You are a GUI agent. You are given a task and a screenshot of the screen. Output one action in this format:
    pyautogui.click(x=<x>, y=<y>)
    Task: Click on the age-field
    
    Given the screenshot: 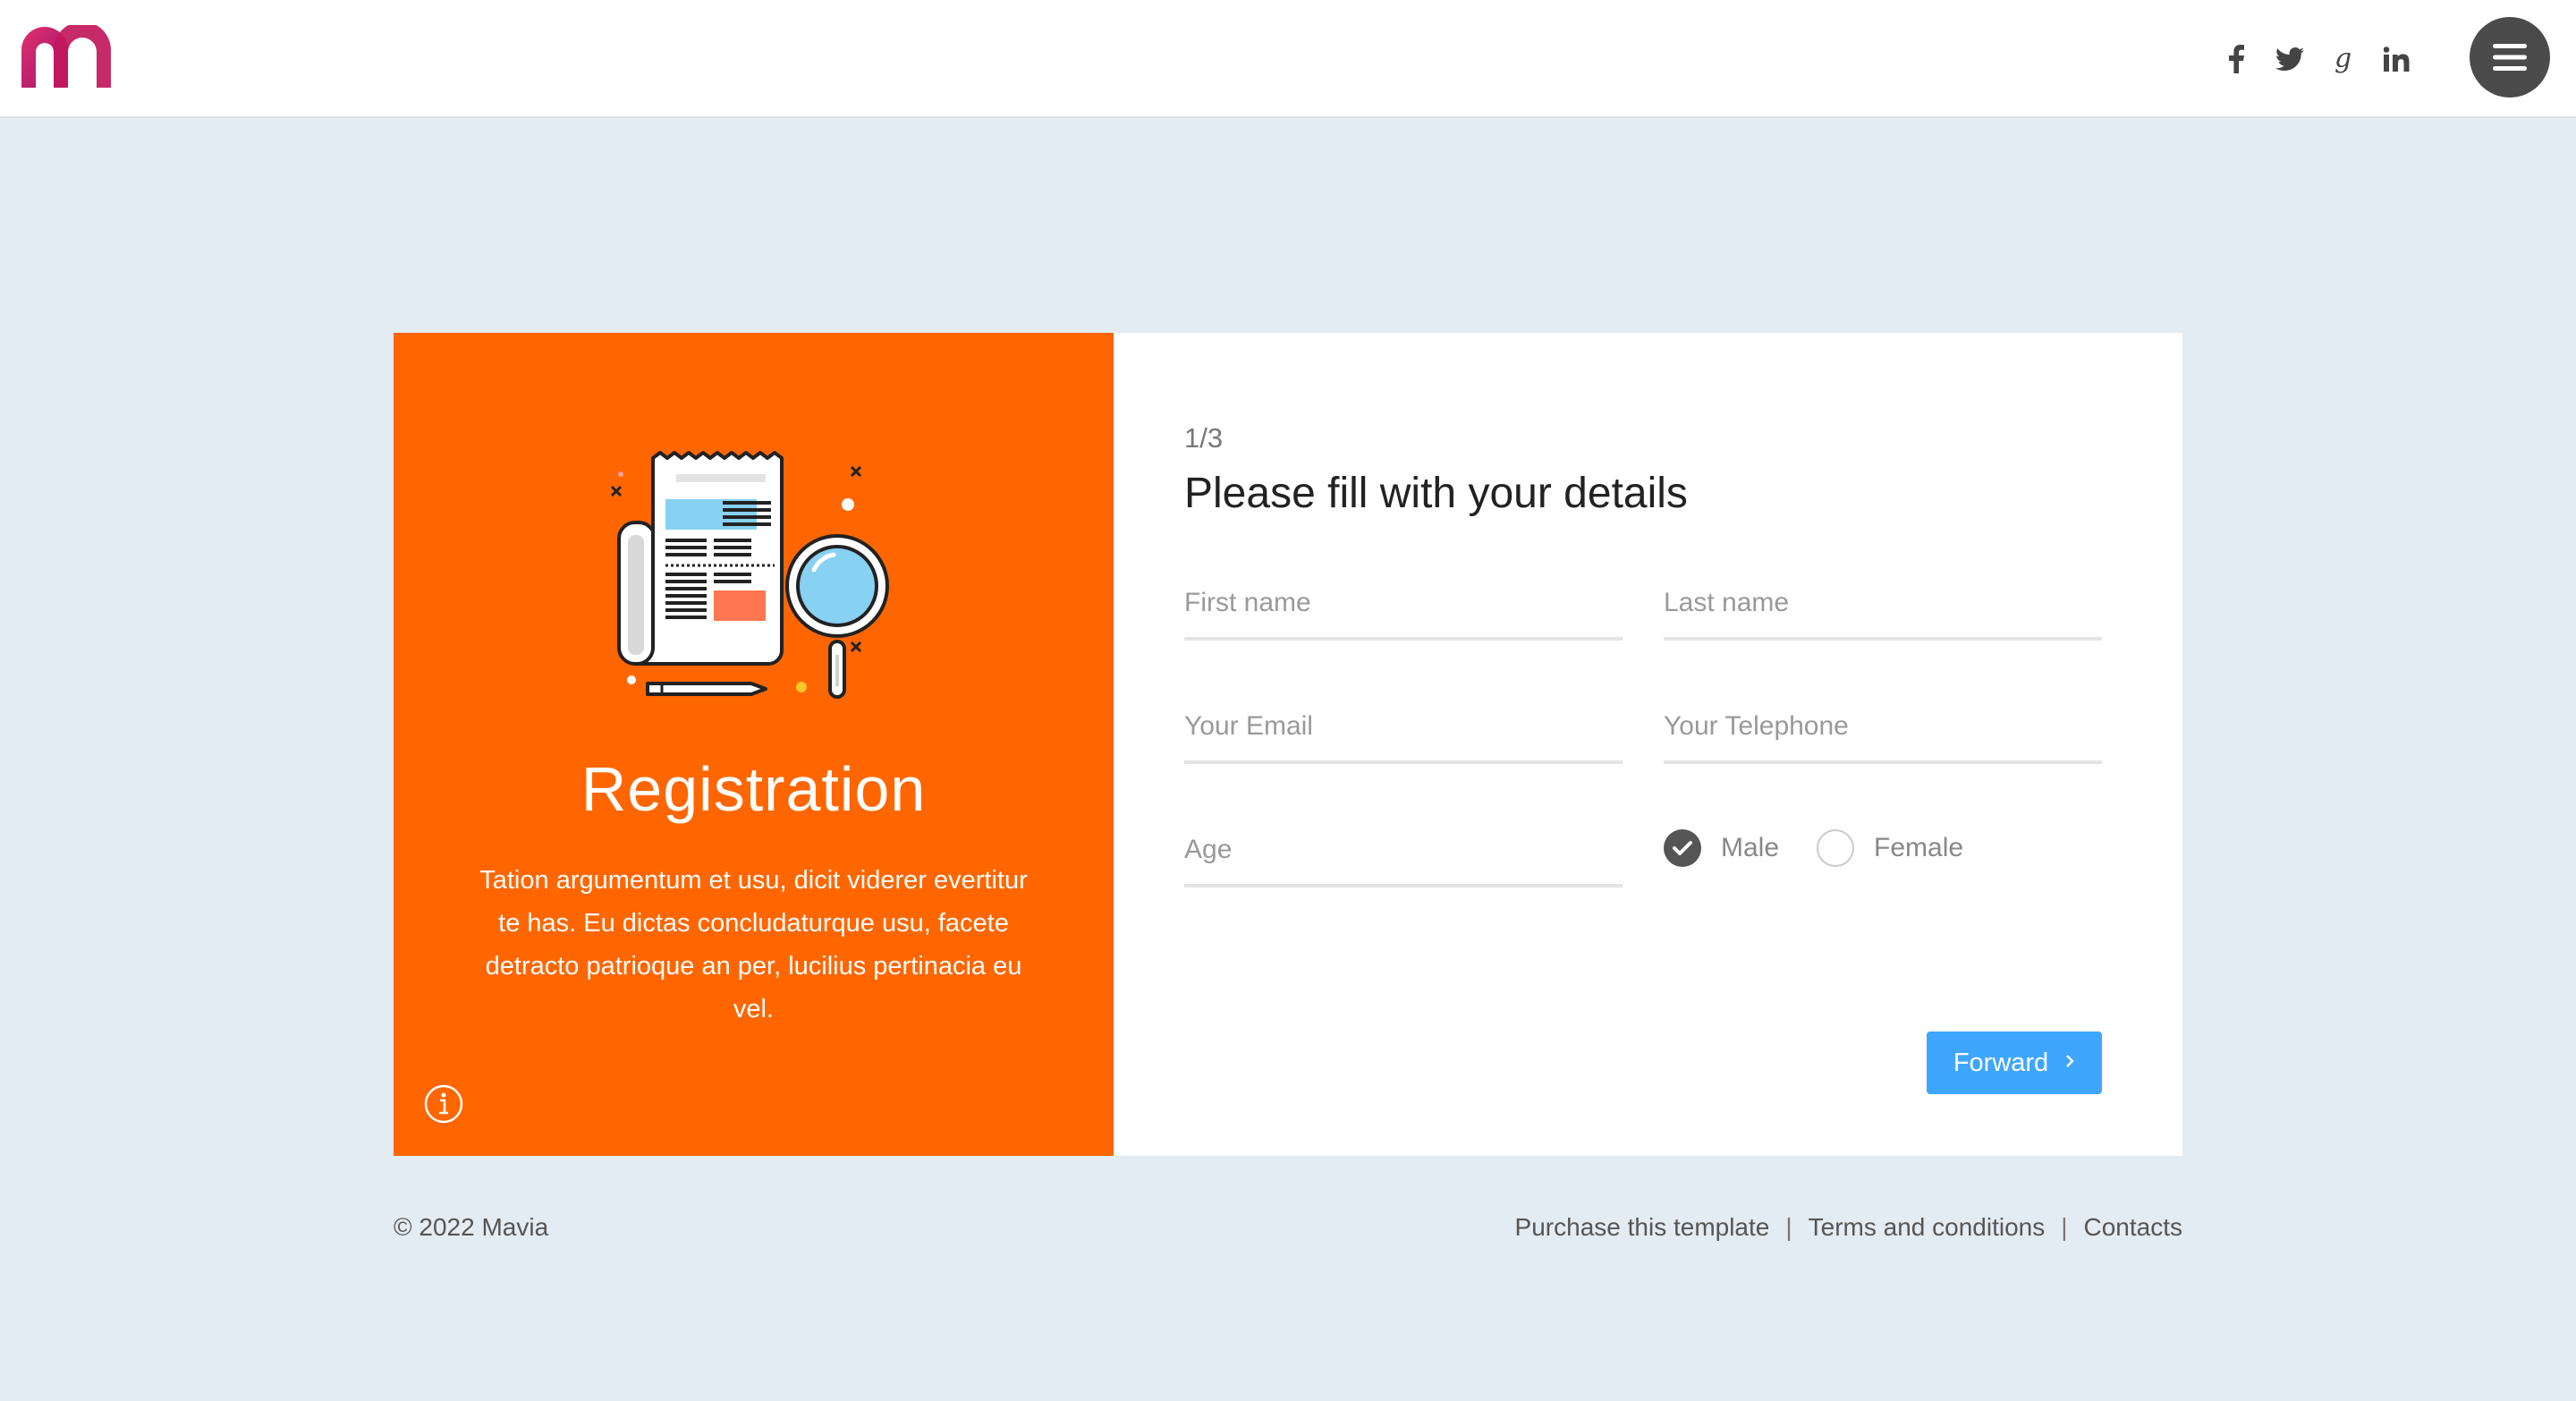 What is the action you would take?
    pyautogui.click(x=1403, y=851)
    